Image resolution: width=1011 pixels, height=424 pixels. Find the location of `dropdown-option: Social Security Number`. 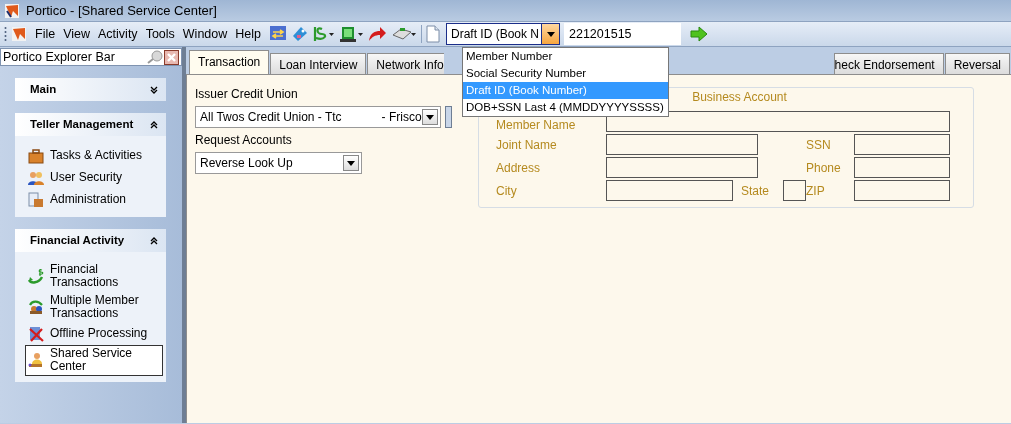

dropdown-option: Social Security Number is located at coordinates (565, 73).